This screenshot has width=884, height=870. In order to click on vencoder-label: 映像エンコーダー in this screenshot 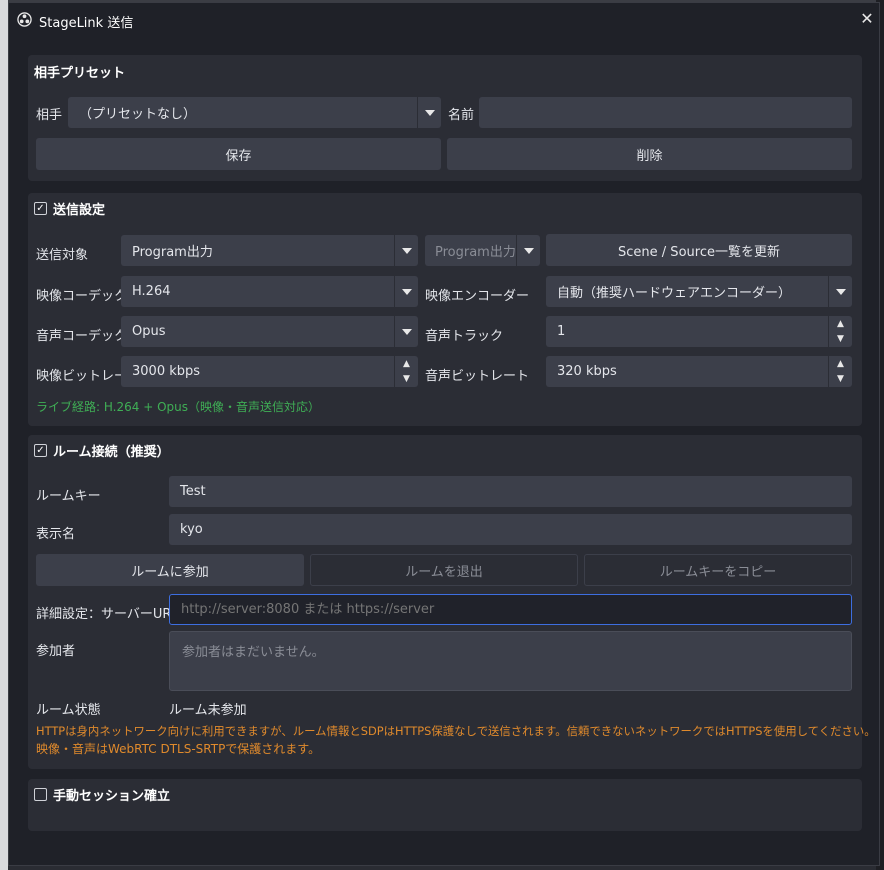, I will do `click(477, 296)`.